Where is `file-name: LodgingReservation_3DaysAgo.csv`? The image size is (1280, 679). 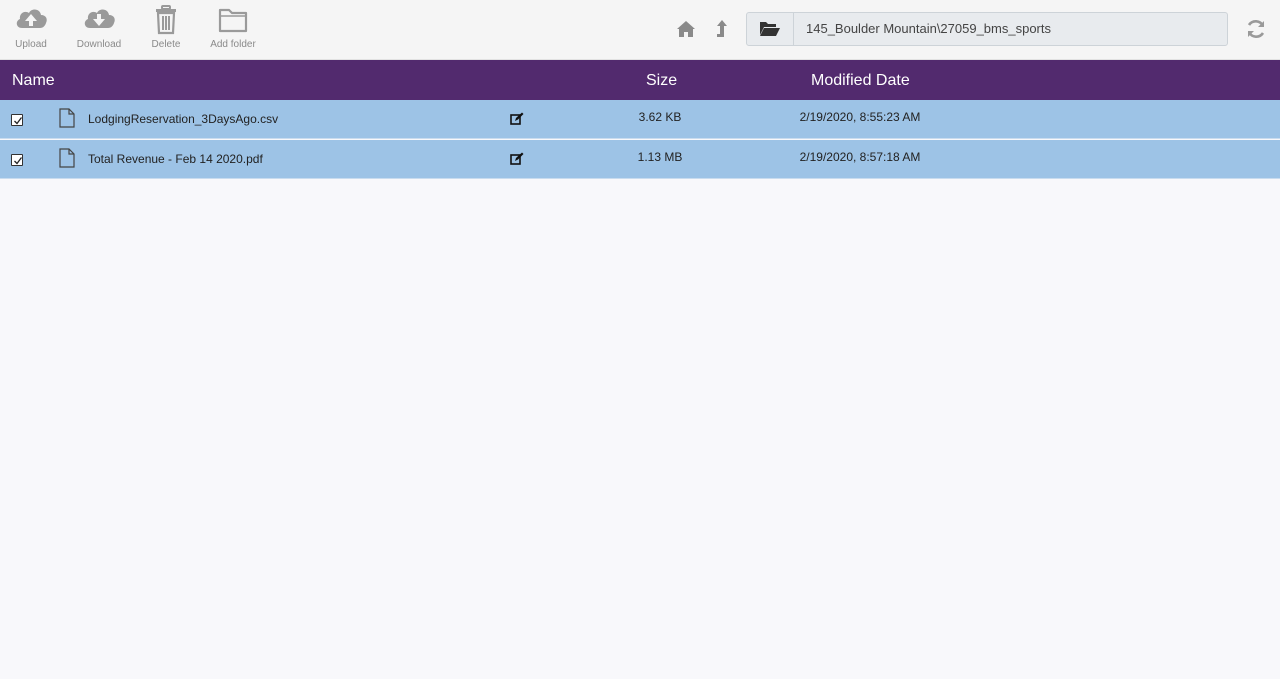
file-name: LodgingReservation_3DaysAgo.csv is located at coordinates (183, 119).